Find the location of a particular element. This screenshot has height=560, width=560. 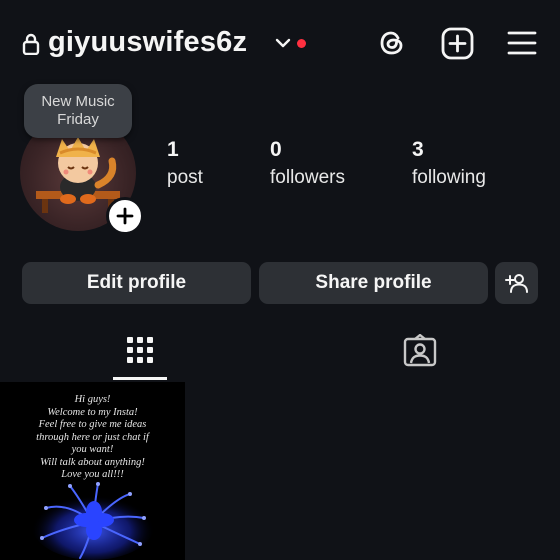

following-count: 3 following is located at coordinates (449, 163).